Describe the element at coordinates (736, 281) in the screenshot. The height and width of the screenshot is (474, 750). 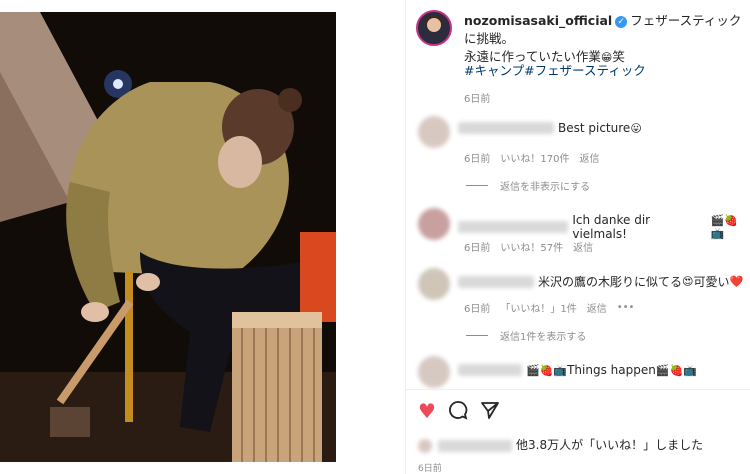
I see `comment-heart-emoji: ❤️` at that location.